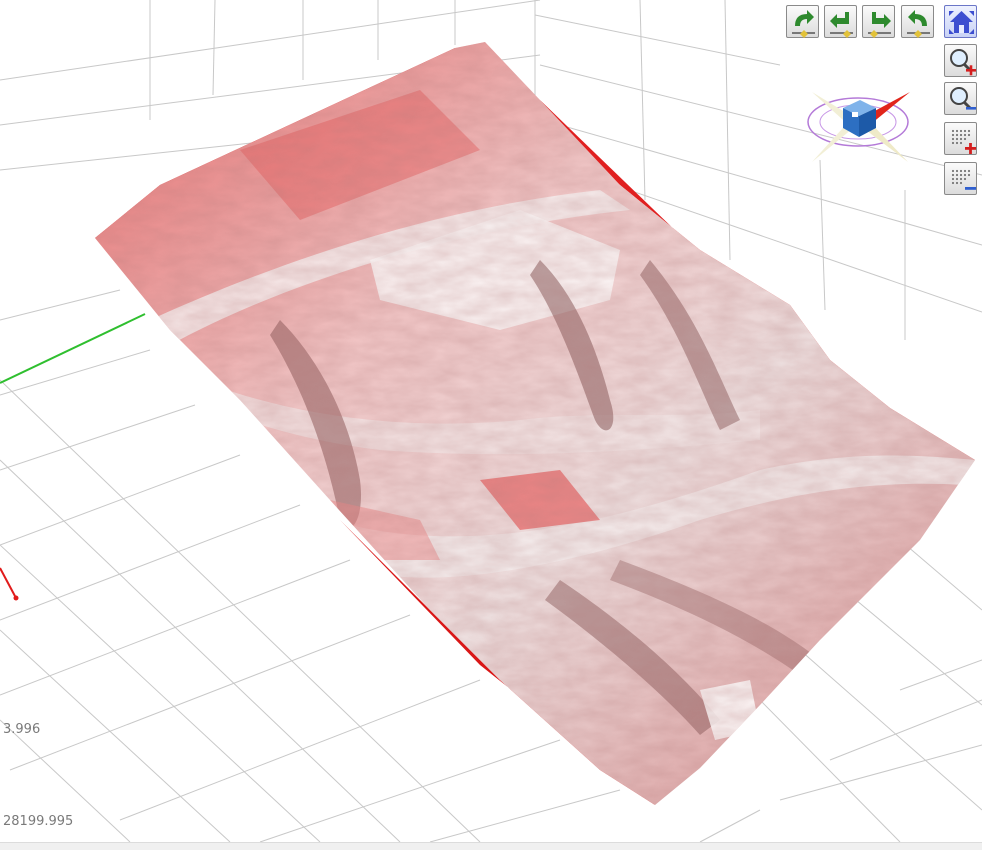  Describe the element at coordinates (858, 127) in the screenshot. I see `navigation-compass` at that location.